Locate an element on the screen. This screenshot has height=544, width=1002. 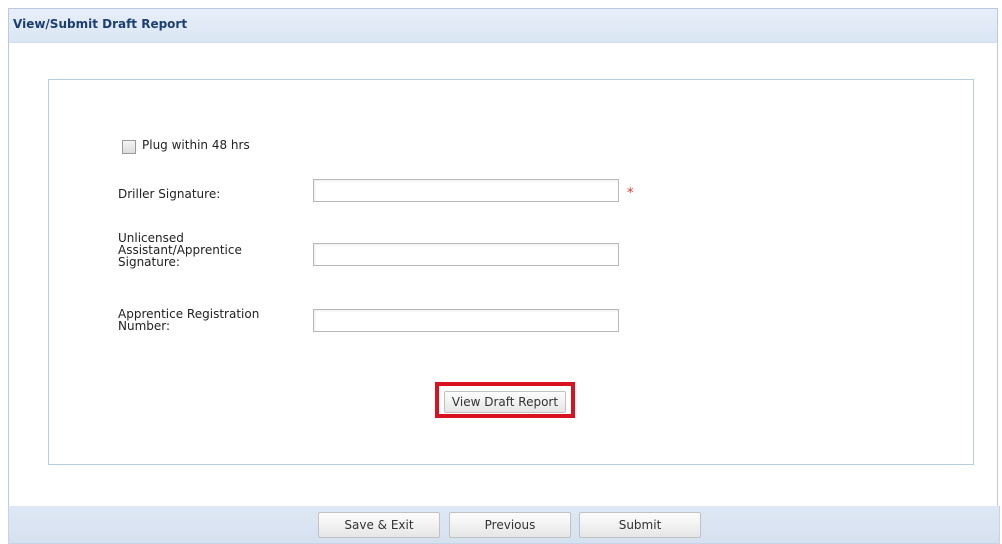
panel-title: View/Submit Draft Report is located at coordinates (100, 24).